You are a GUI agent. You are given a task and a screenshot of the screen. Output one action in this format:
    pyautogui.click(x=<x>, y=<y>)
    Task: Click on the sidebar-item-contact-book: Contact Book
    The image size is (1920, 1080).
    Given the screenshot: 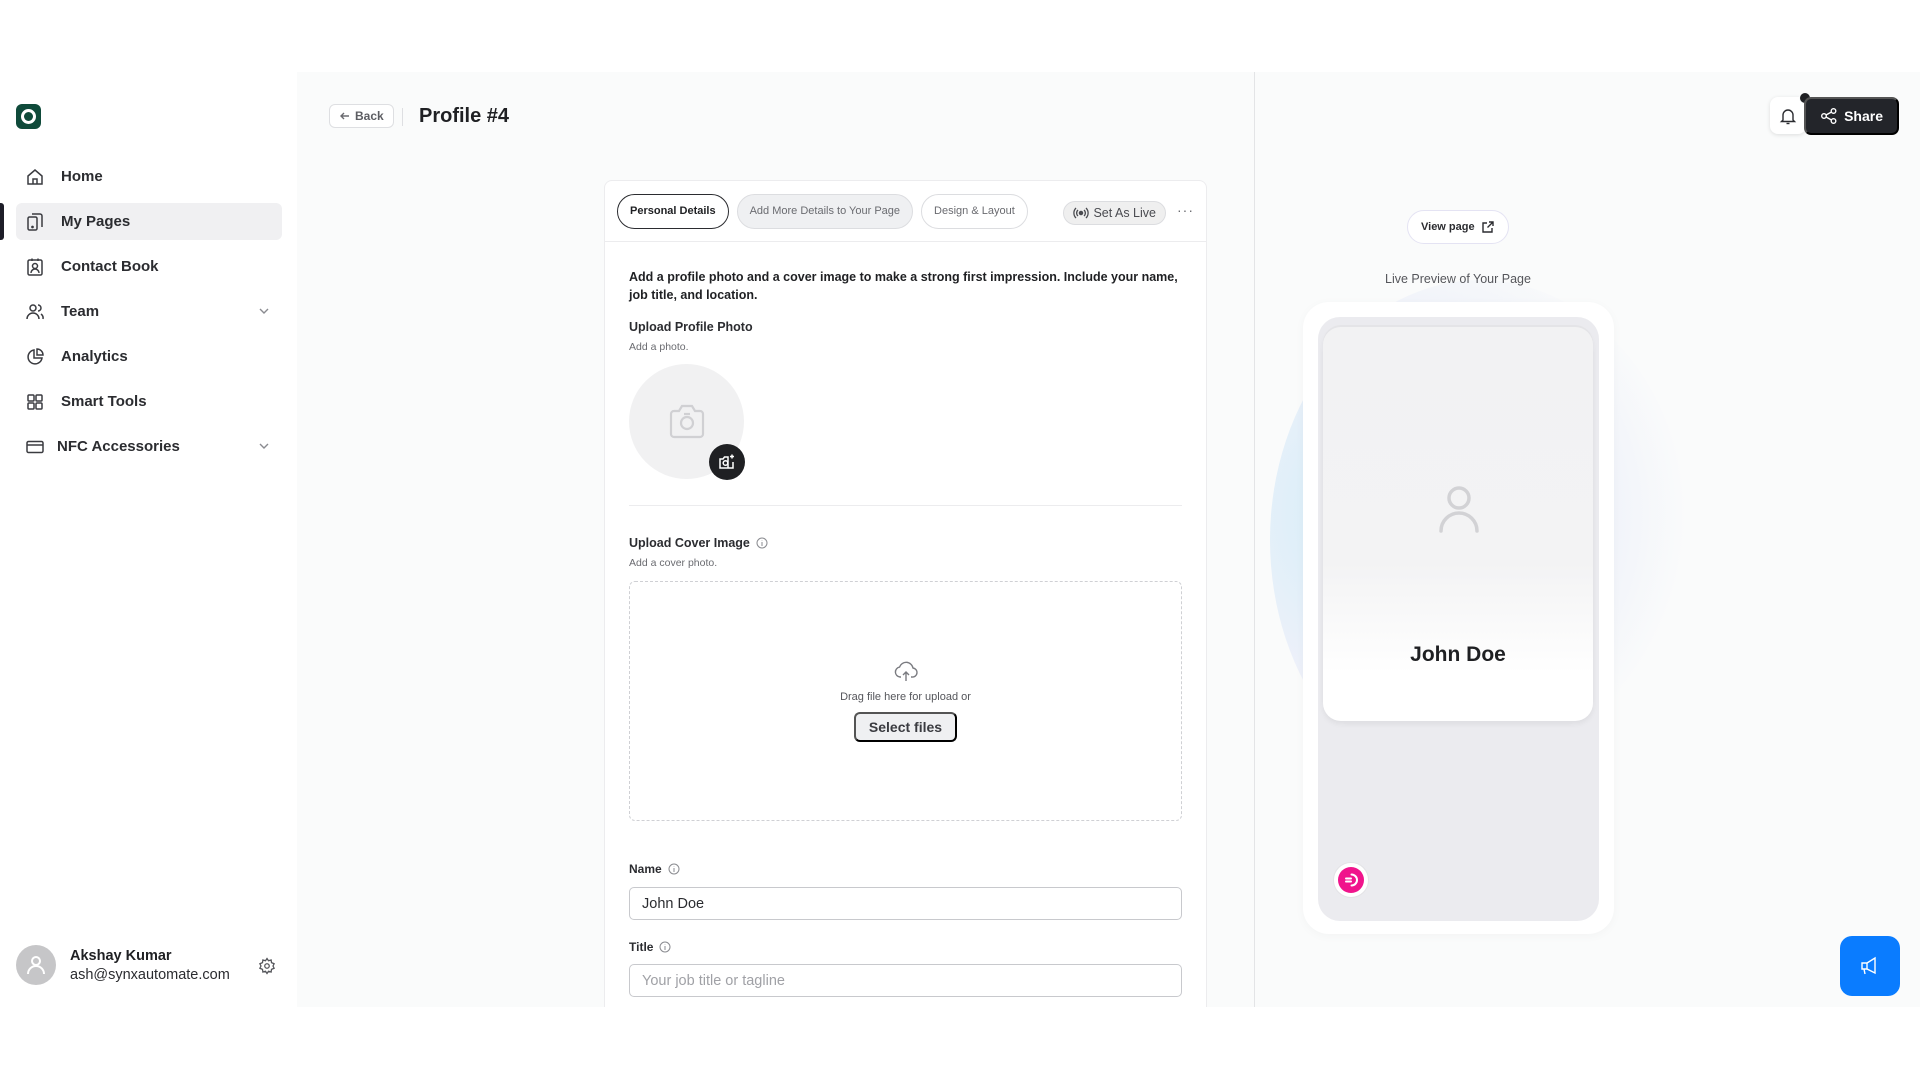 What is the action you would take?
    pyautogui.click(x=149, y=266)
    